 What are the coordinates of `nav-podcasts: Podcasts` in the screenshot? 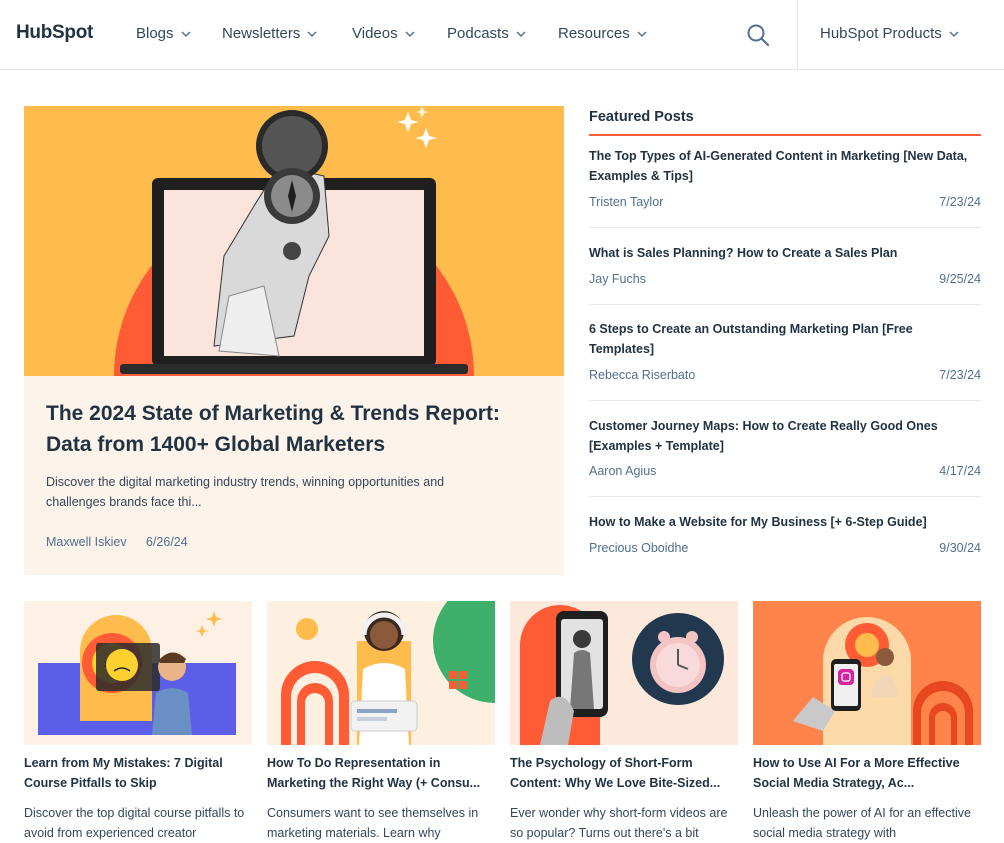 It's located at (487, 33).